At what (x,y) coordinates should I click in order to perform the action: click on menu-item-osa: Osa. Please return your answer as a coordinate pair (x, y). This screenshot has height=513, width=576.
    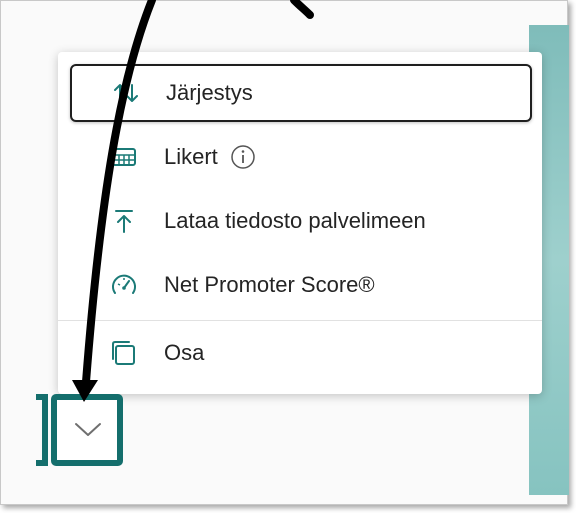
    Looking at the image, I should click on (301, 353).